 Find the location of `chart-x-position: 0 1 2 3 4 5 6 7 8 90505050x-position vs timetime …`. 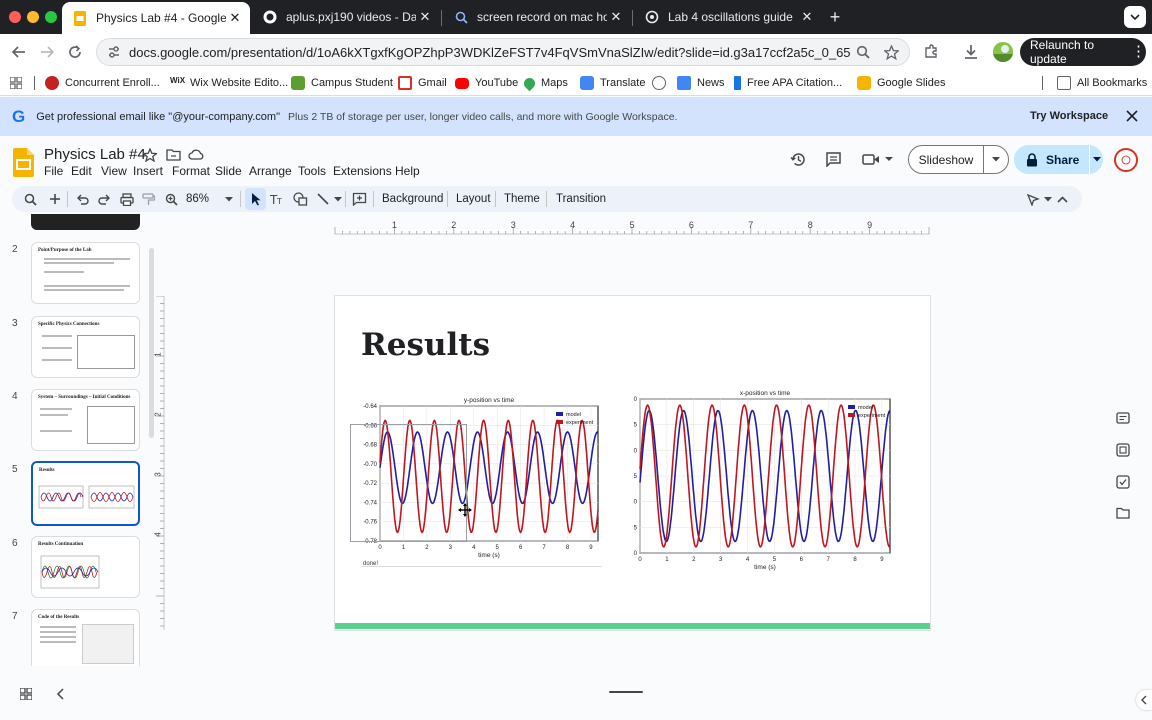

chart-x-position: 0 1 2 3 4 5 6 7 8 90505050x-position vs timetime … is located at coordinates (766, 482).